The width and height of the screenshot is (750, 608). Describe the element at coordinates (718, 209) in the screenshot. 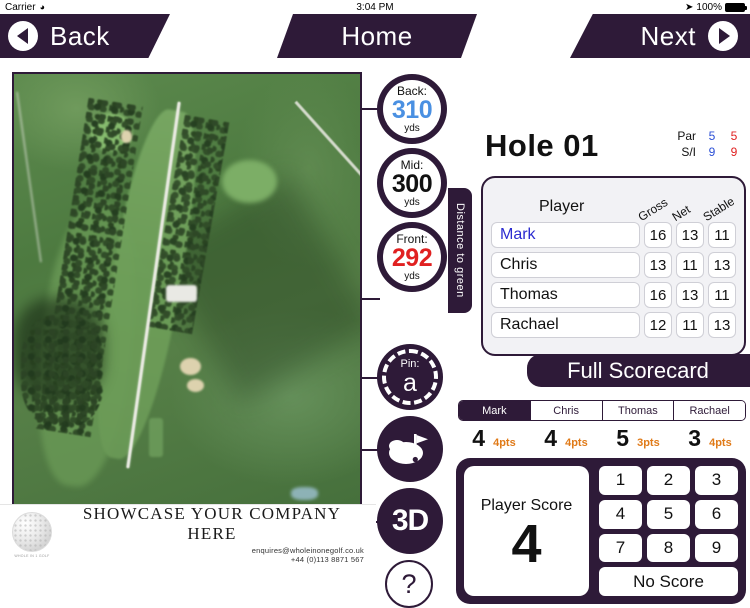

I see `scorecard-column-stable: Stable` at that location.